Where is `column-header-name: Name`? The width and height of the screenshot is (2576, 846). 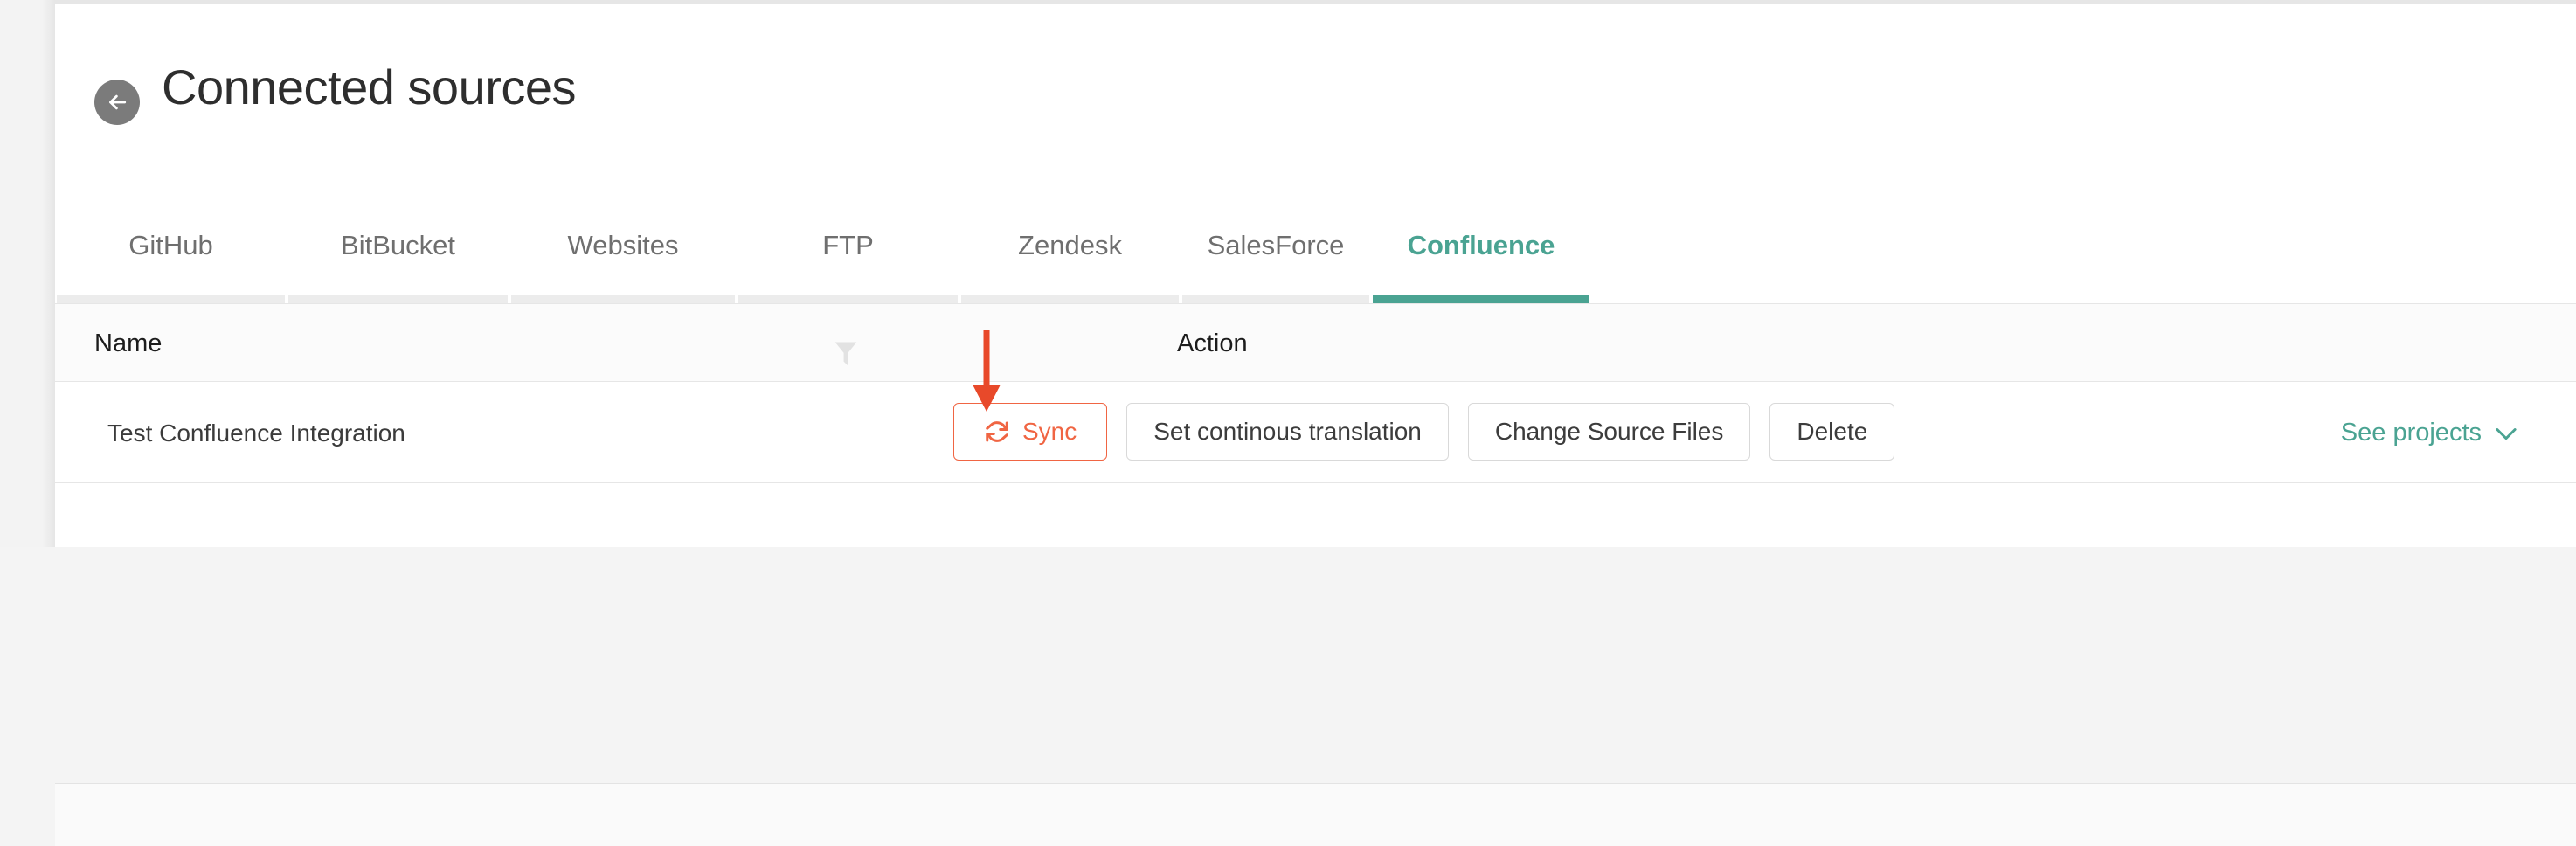
column-header-name: Name is located at coordinates (128, 343).